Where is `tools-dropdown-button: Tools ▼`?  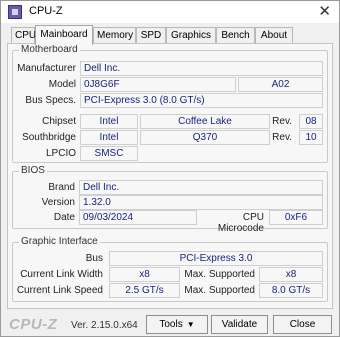
tools-dropdown-button: Tools ▼ is located at coordinates (177, 324).